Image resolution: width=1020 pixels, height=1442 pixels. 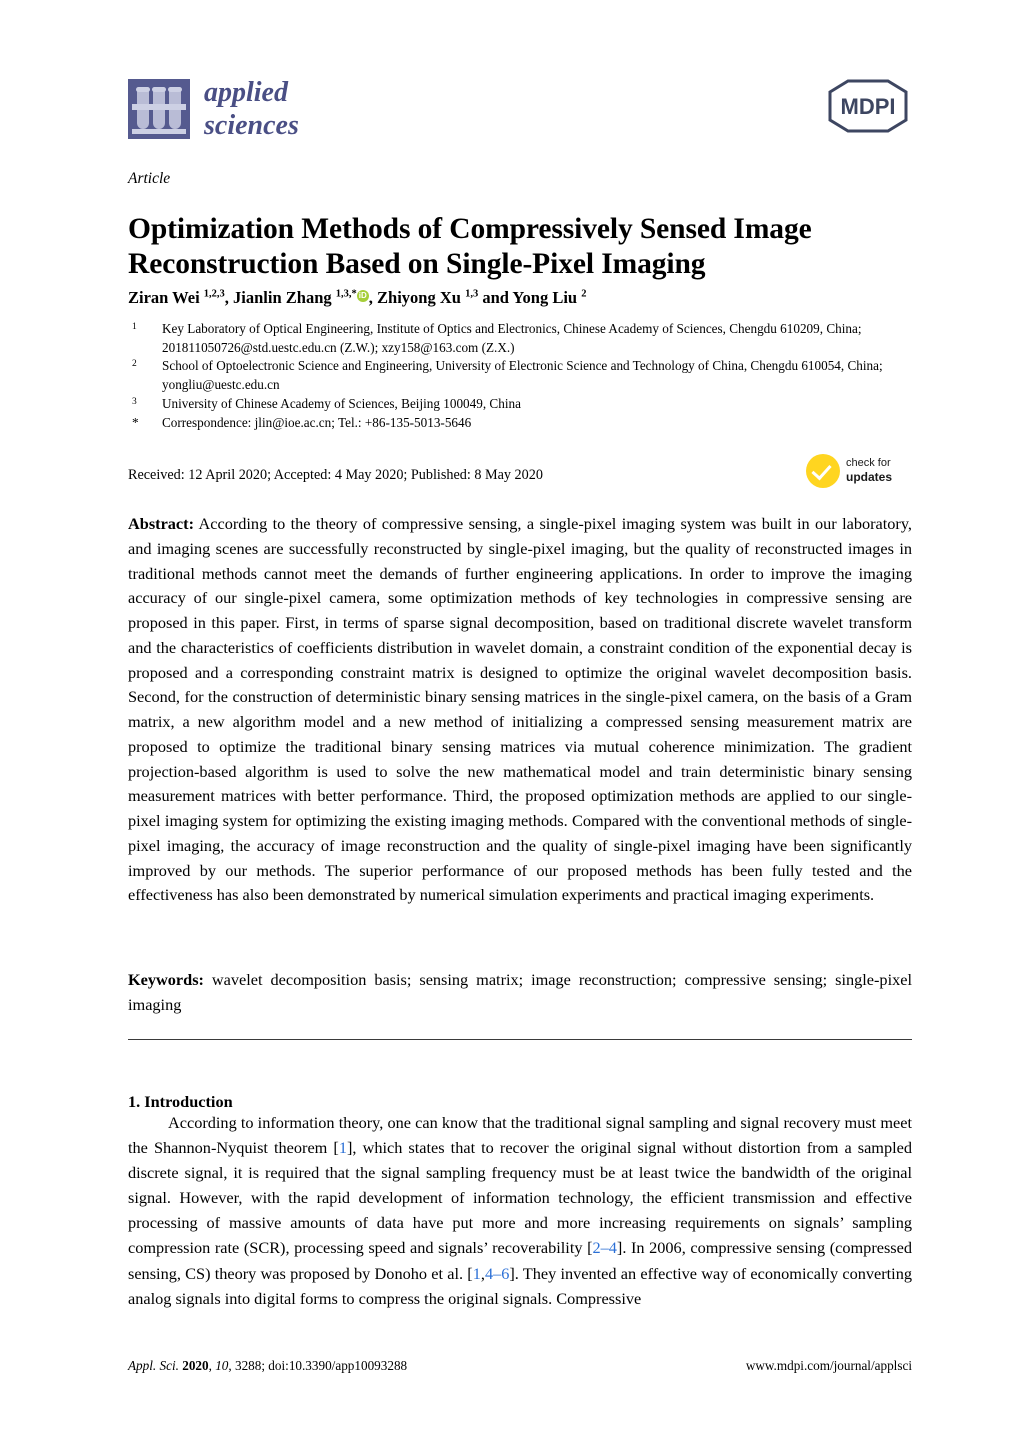 I want to click on check-for-updates-badge: check for updates, so click(x=858, y=471).